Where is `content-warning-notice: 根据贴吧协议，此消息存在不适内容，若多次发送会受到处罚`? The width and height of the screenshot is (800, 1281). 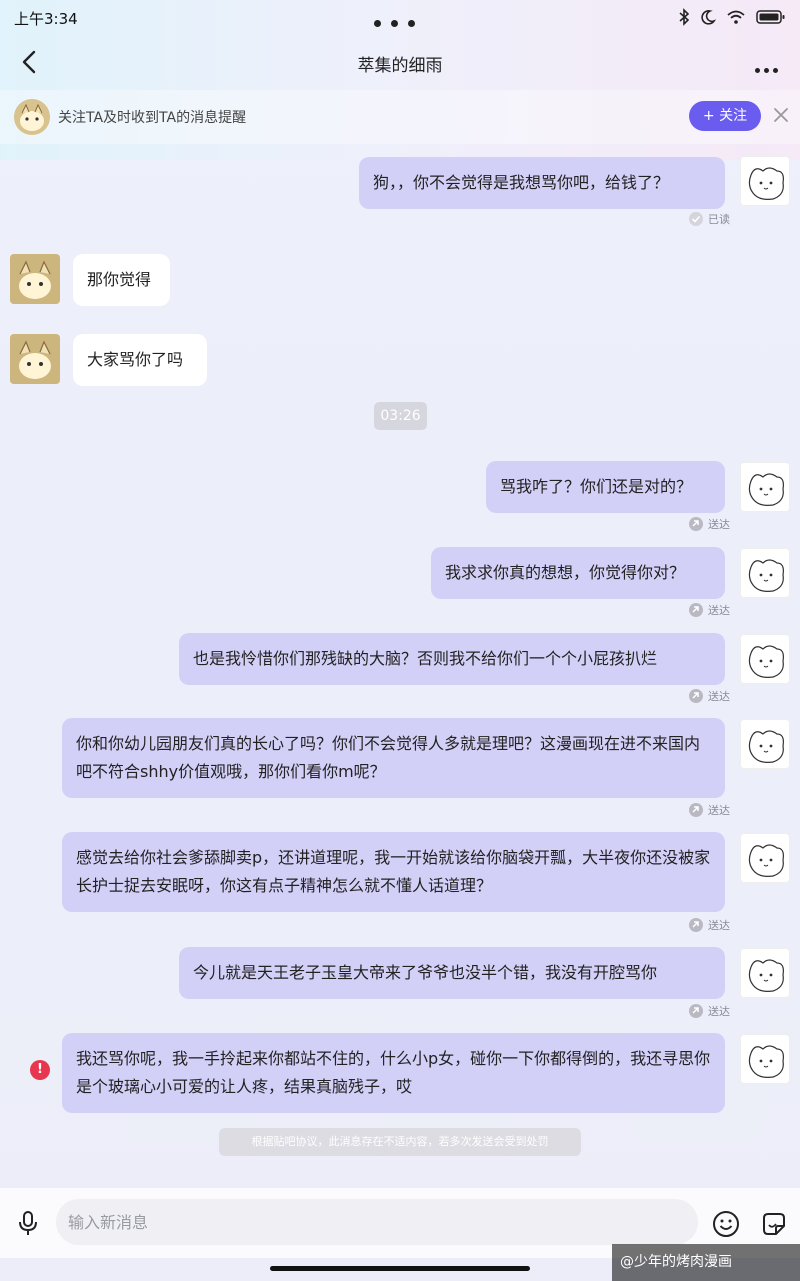
content-warning-notice: 根据贴吧协议，此消息存在不适内容，若多次发送会受到处罚 is located at coordinates (400, 1142).